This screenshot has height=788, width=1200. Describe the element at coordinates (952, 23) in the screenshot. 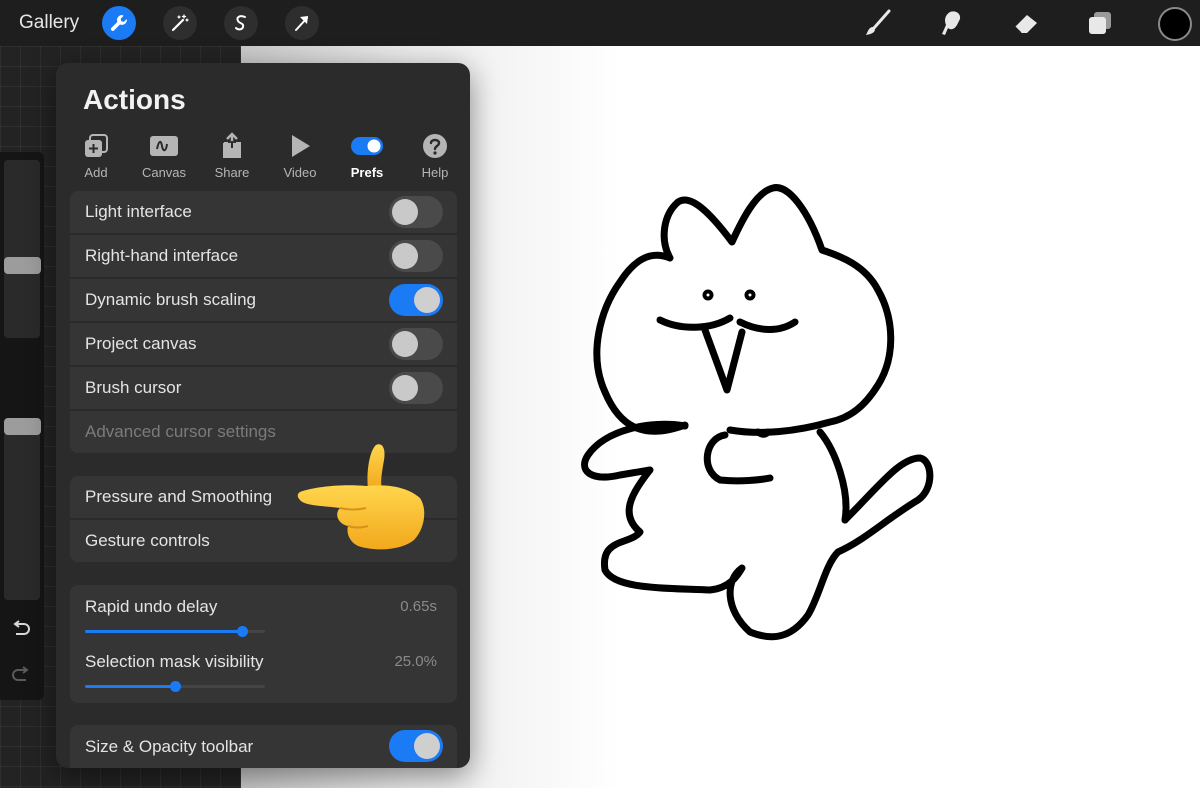

I see `smudge-icon` at that location.